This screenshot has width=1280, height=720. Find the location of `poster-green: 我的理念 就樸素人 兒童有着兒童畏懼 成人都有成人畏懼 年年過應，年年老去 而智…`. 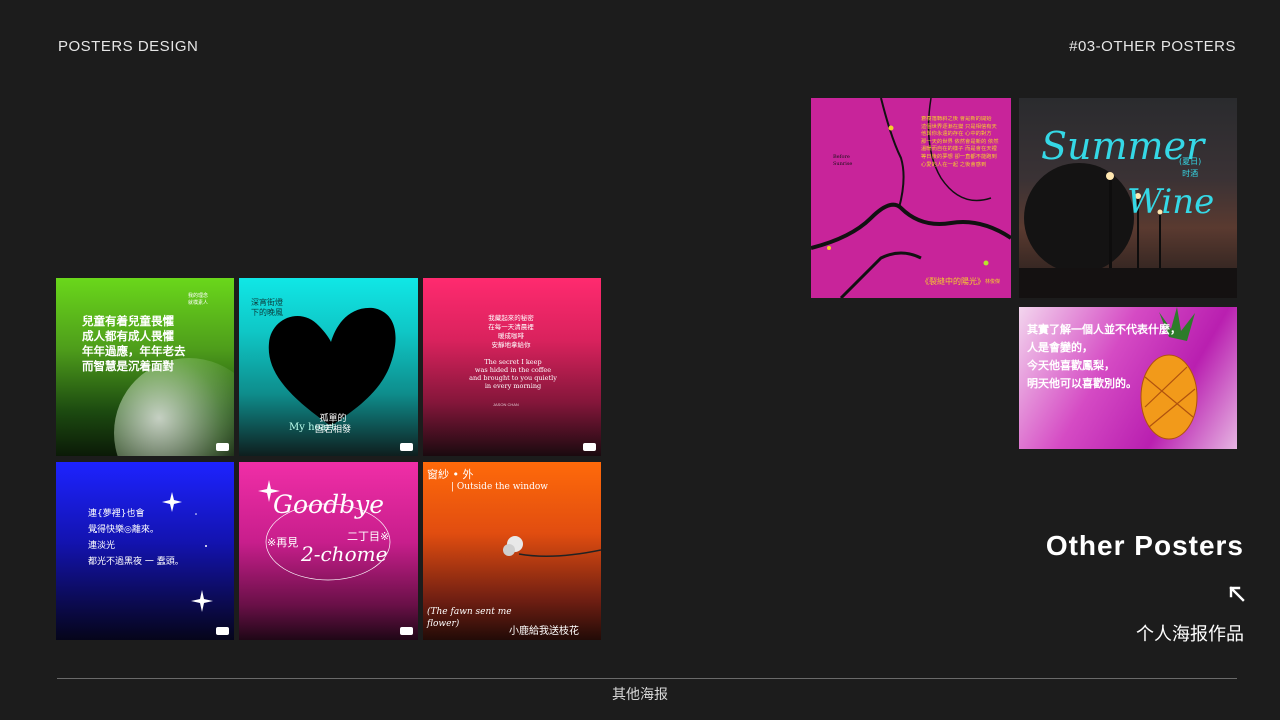

poster-green: 我的理念 就樸素人 兒童有着兒童畏懼 成人都有成人畏懼 年年過應，年年老去 而智… is located at coordinates (145, 367).